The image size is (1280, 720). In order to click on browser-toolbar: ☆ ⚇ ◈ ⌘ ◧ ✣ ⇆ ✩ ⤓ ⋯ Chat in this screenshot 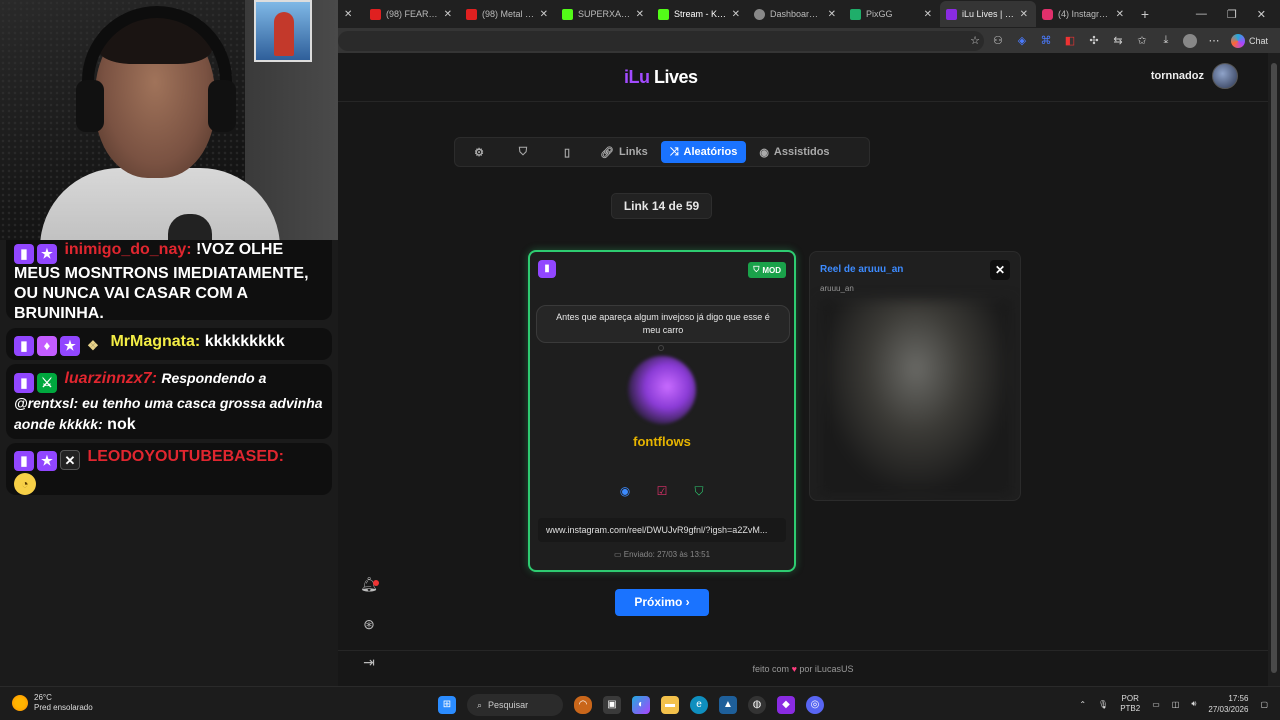, I will do `click(809, 40)`.